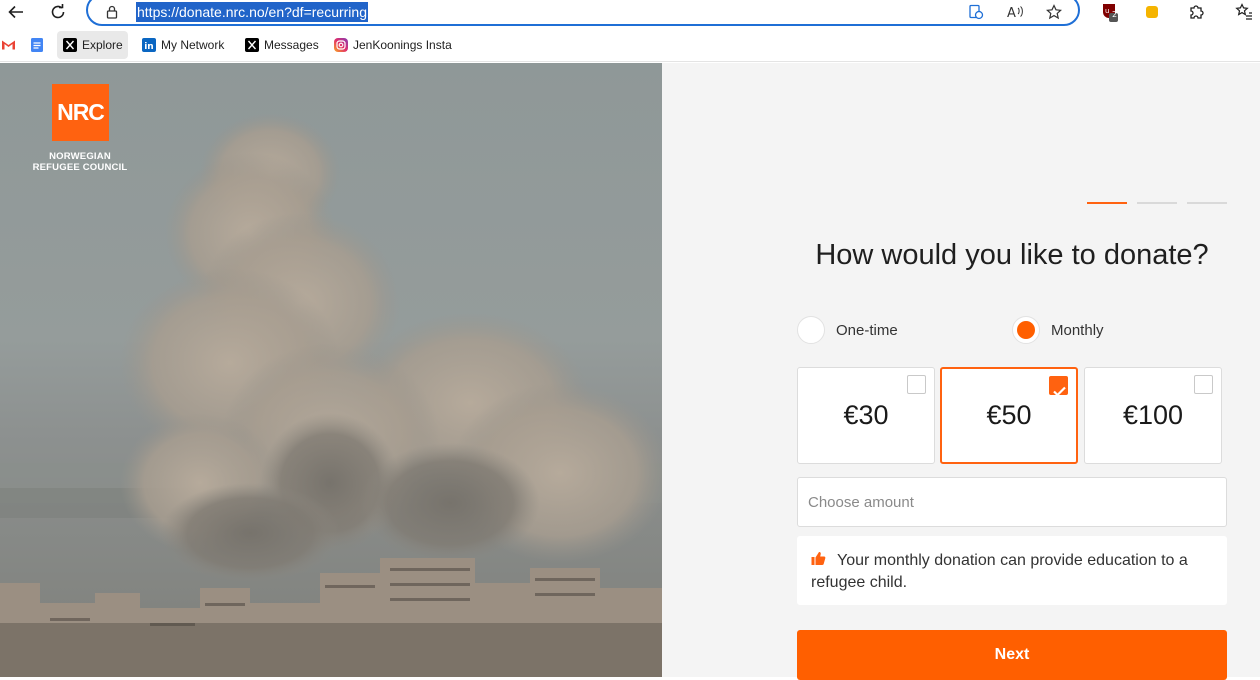 Image resolution: width=1260 pixels, height=680 pixels. I want to click on monthly-radio, so click(1026, 330).